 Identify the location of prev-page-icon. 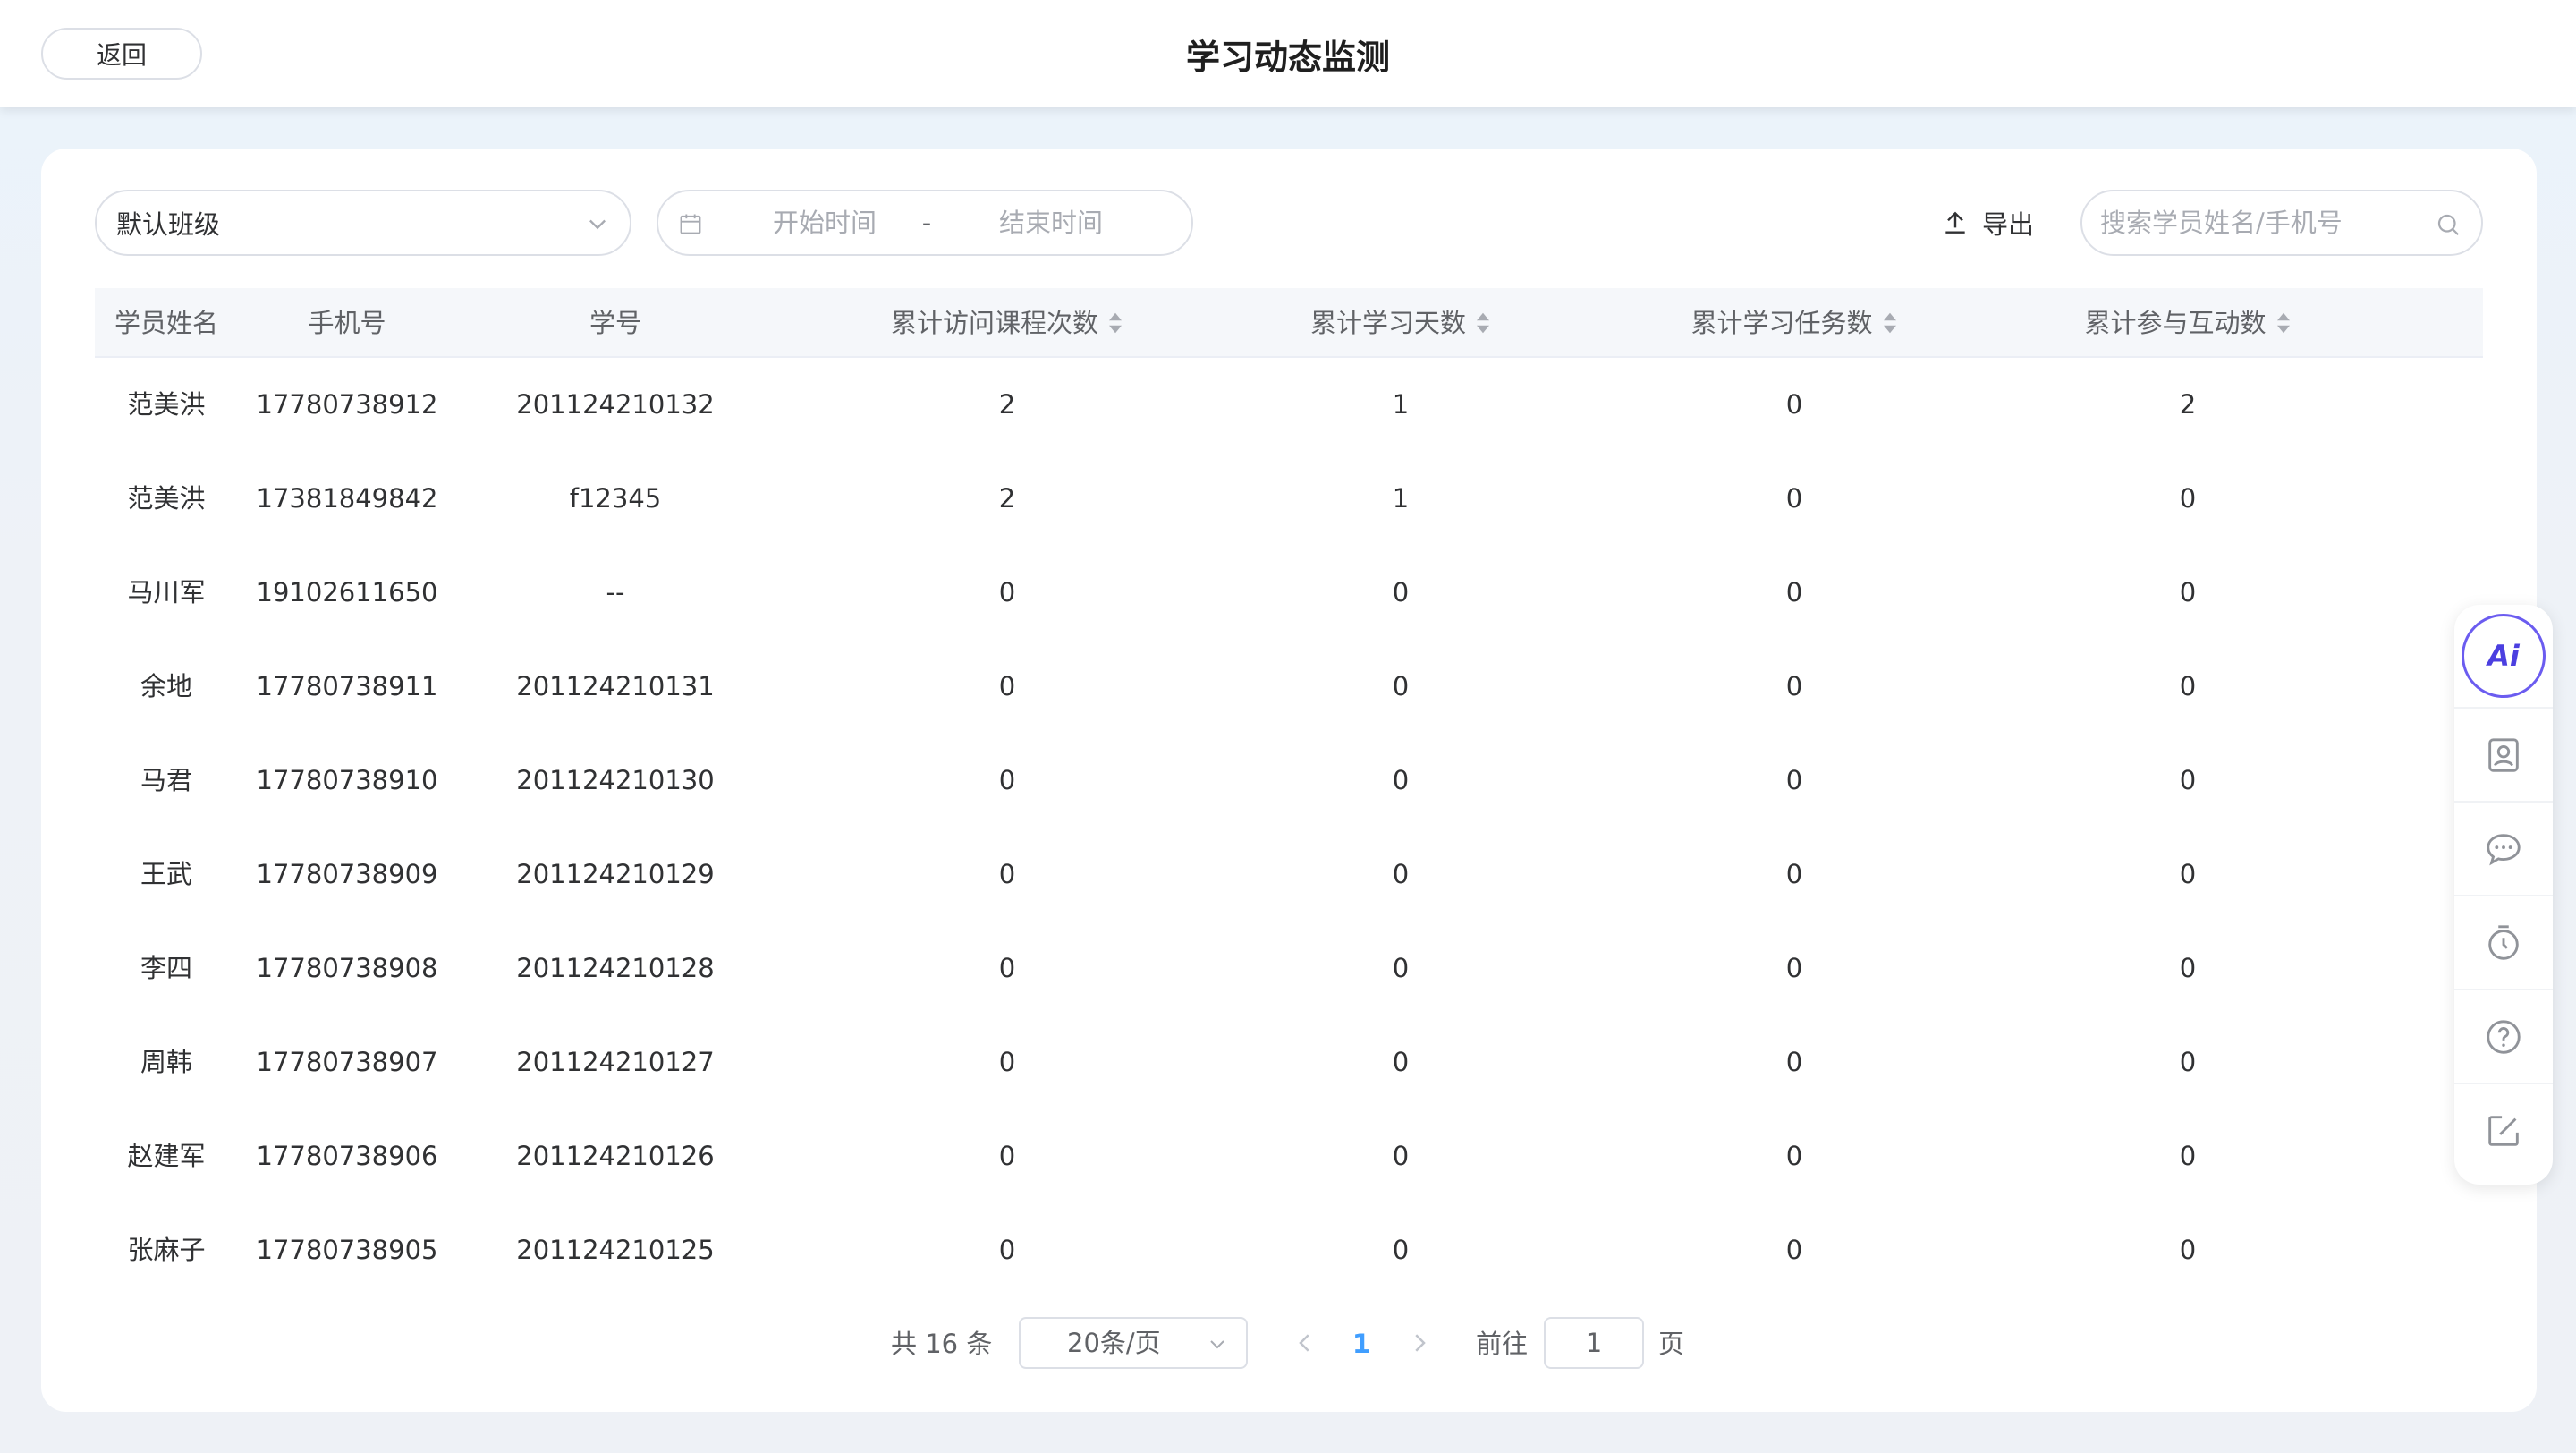
(1305, 1343).